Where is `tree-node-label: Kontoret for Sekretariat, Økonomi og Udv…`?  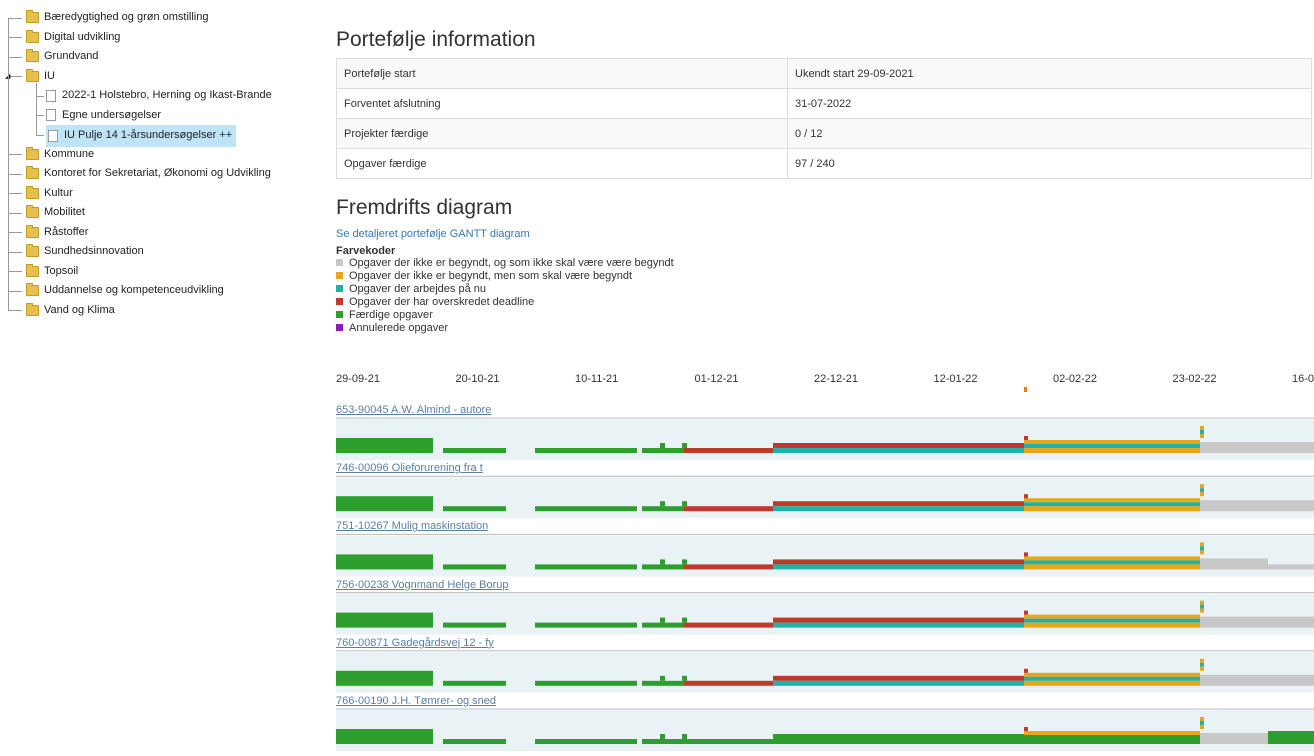 tree-node-label: Kontoret for Sekretariat, Økonomi og Udv… is located at coordinates (157, 173).